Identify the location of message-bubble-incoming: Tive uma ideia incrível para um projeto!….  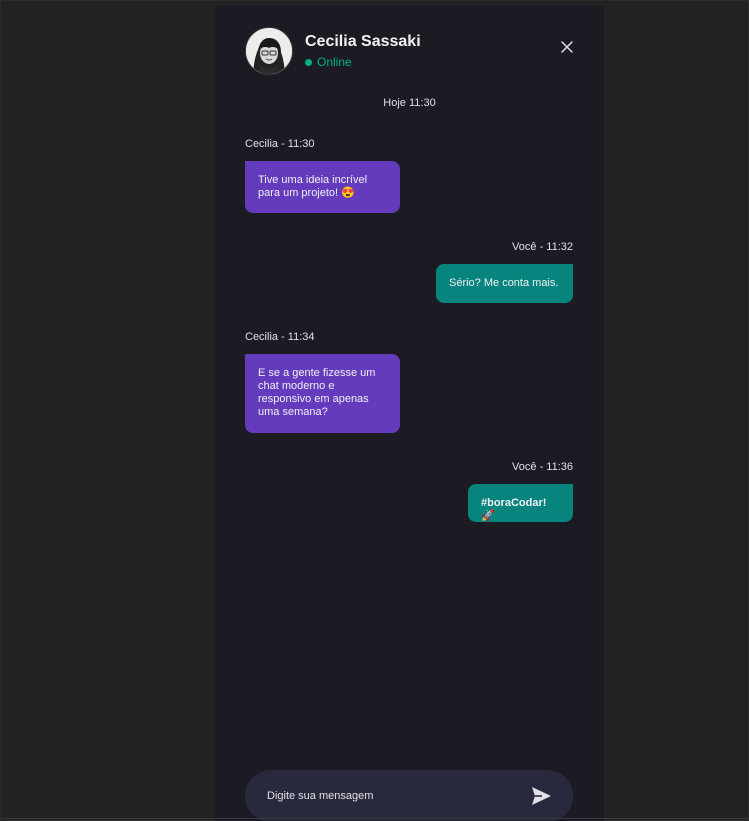
(322, 187).